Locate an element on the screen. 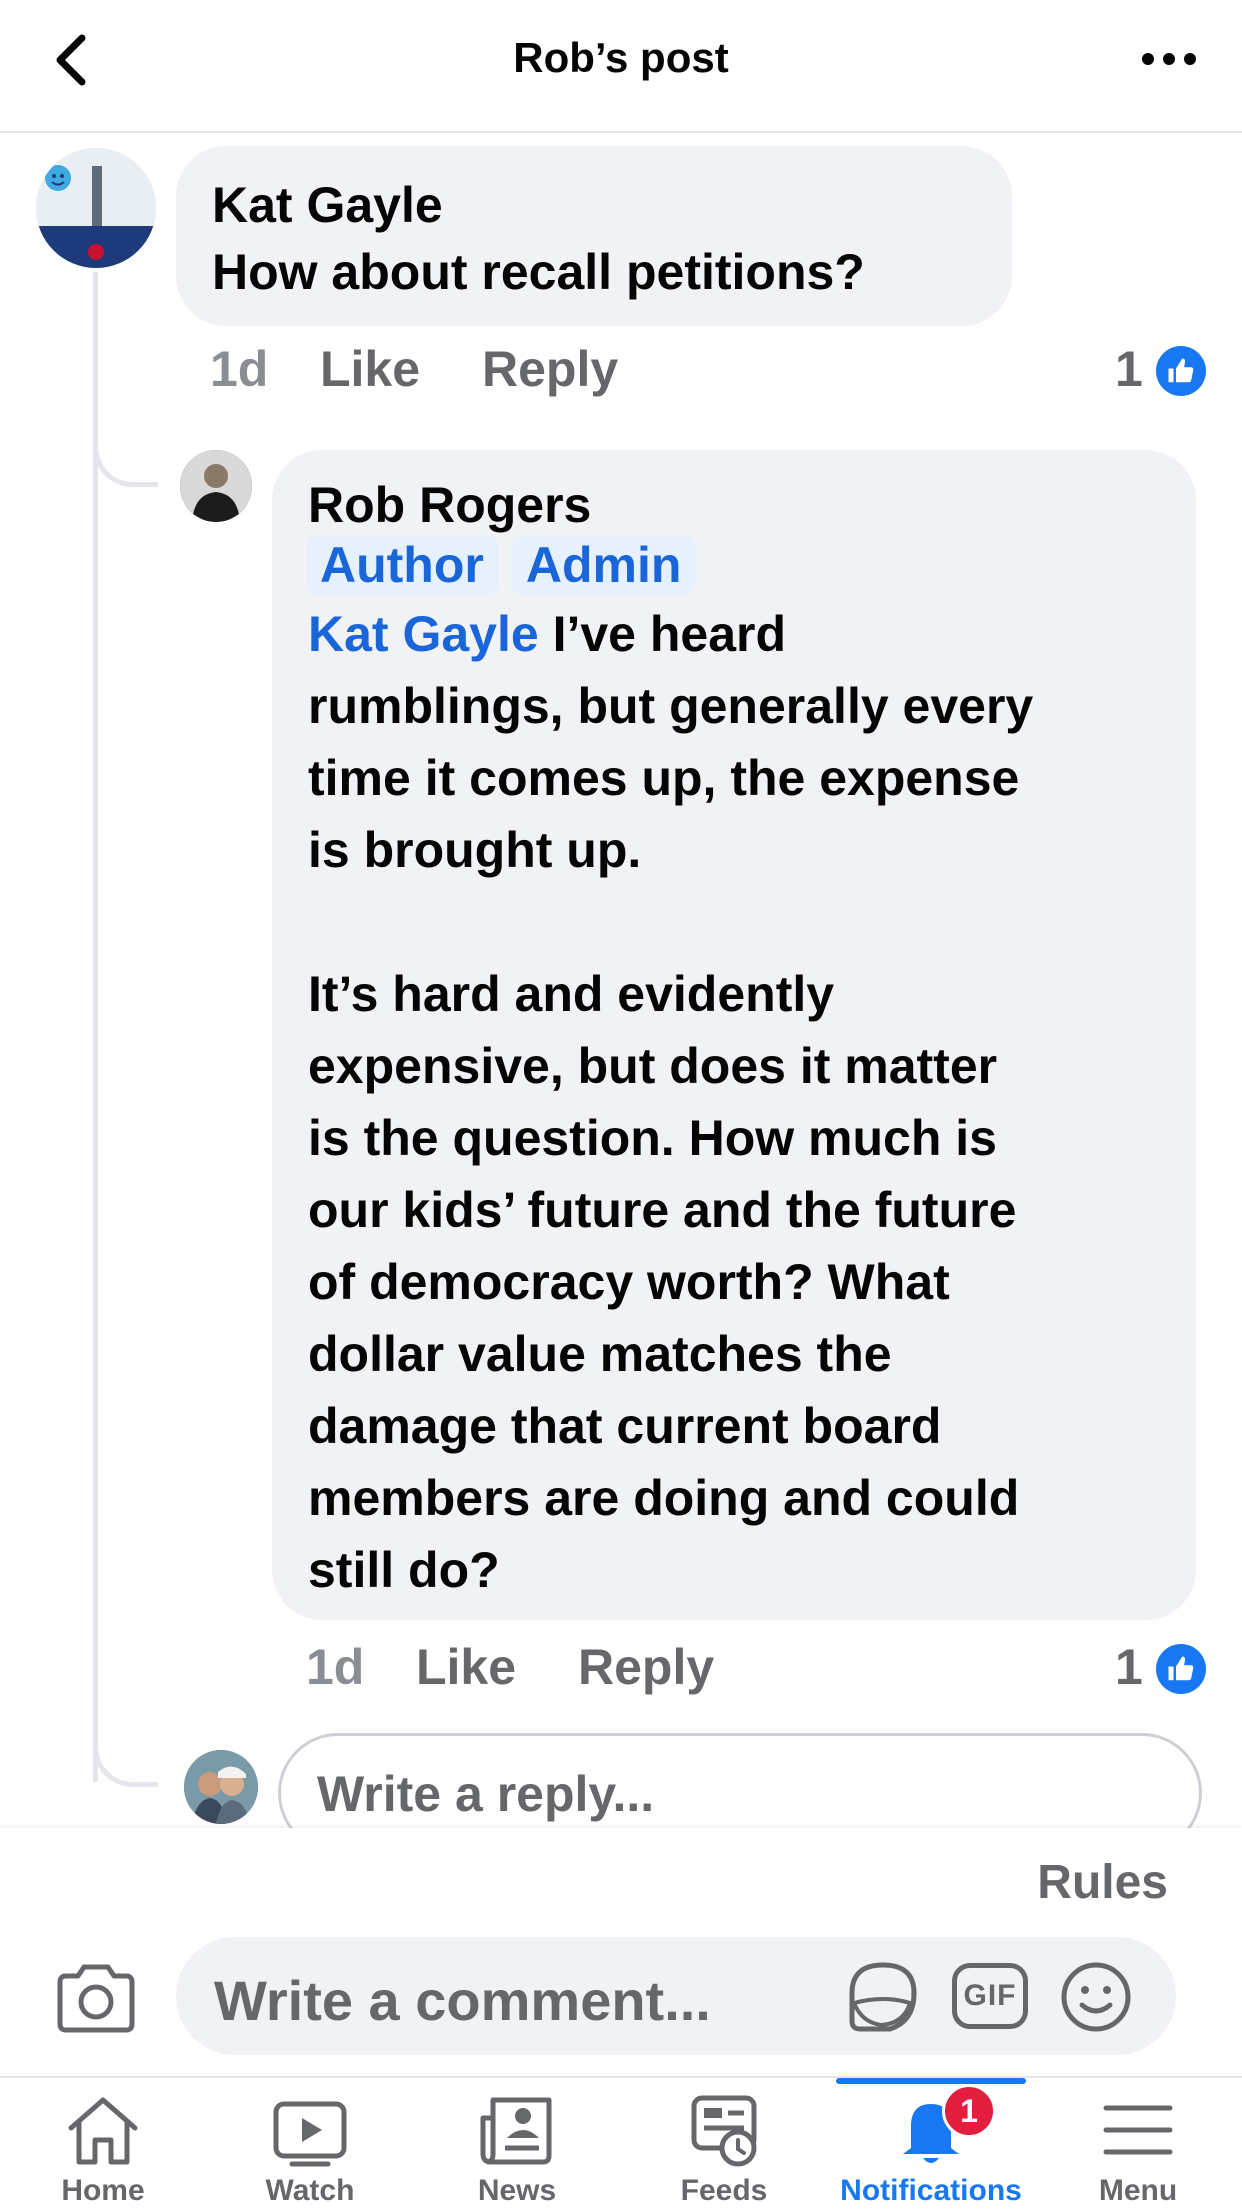 The width and height of the screenshot is (1242, 2210). page-title: Rob’s post is located at coordinates (621, 57).